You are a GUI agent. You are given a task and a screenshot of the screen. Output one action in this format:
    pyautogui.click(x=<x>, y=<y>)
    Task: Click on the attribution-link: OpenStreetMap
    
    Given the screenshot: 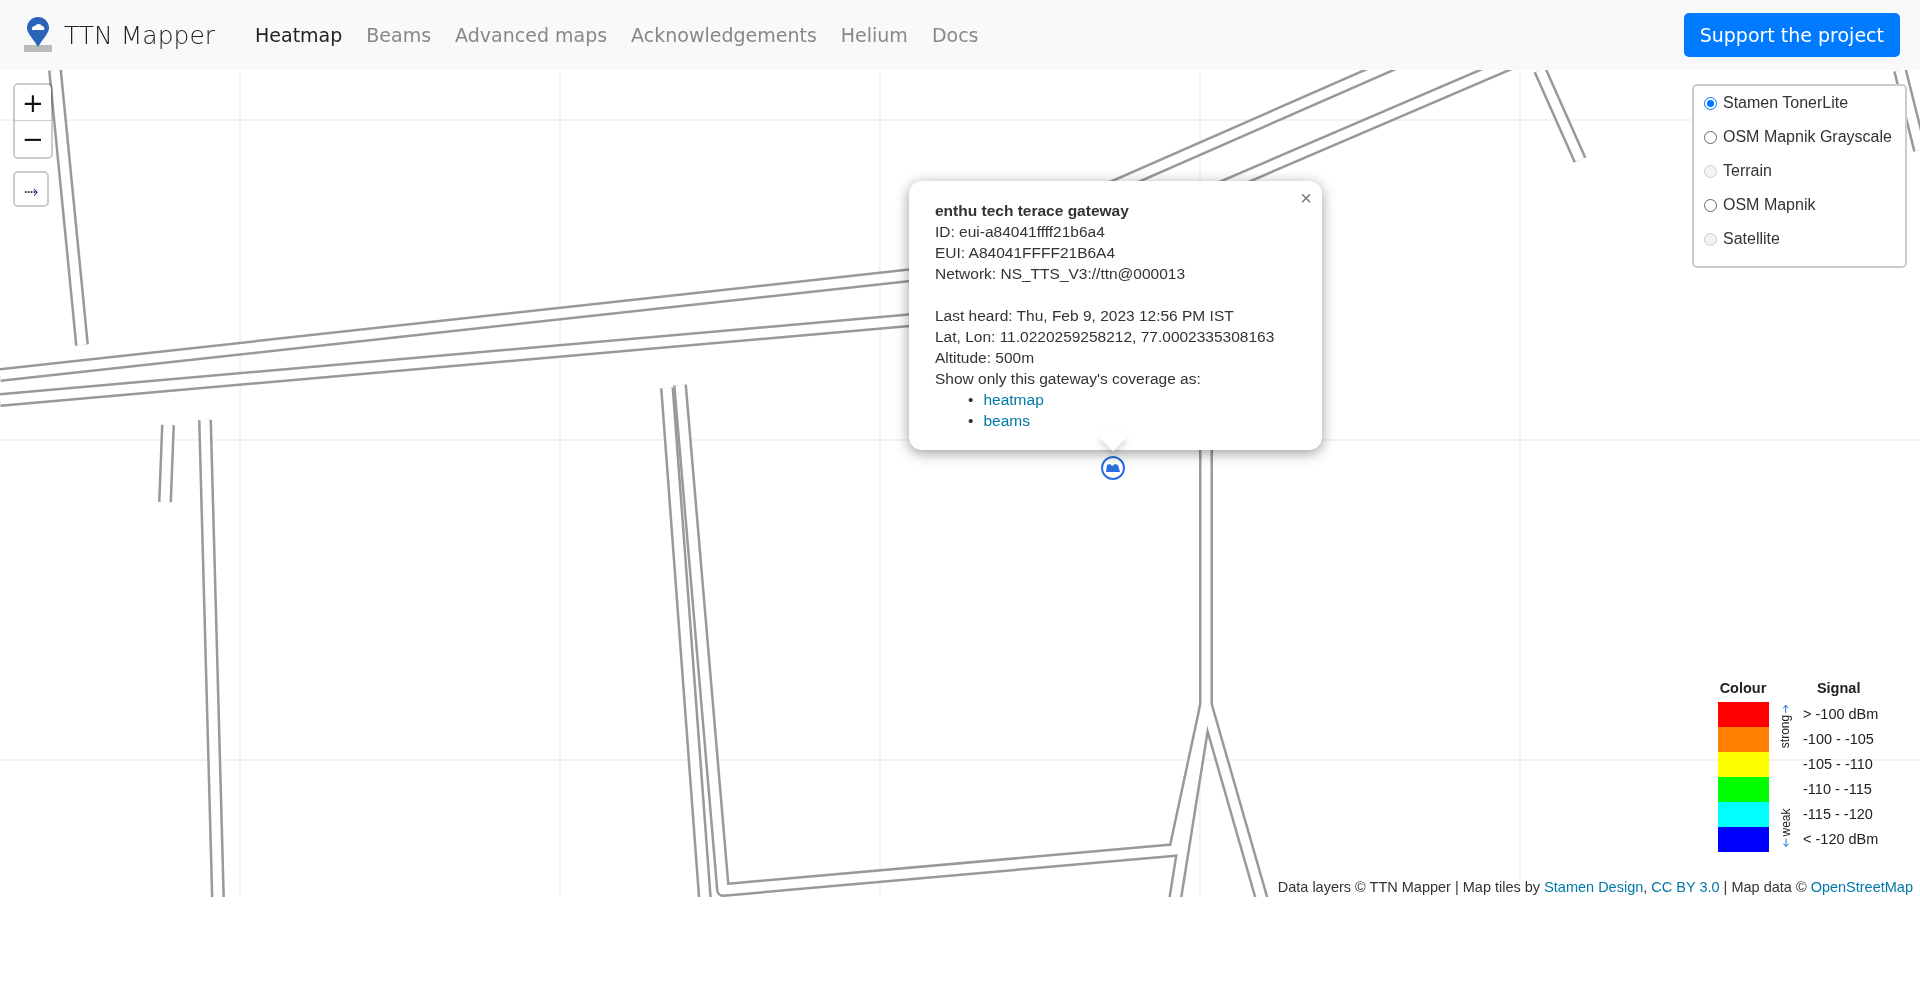 What is the action you would take?
    pyautogui.click(x=1861, y=887)
    